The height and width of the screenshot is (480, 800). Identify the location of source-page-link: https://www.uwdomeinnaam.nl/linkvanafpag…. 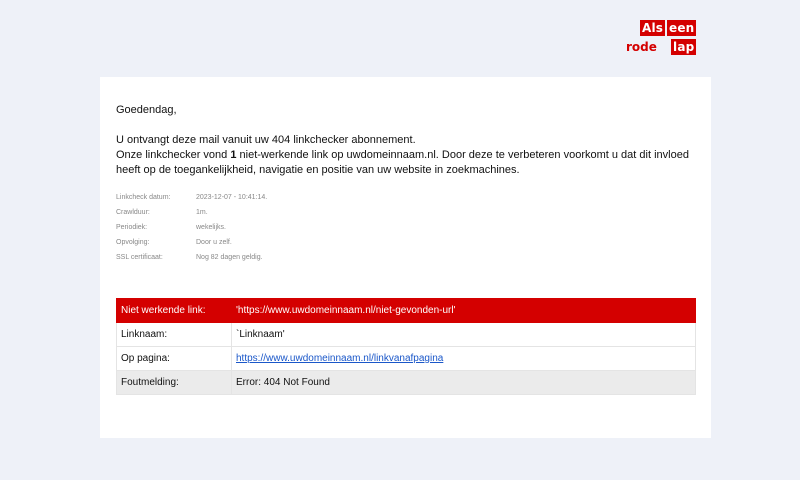
(339, 358).